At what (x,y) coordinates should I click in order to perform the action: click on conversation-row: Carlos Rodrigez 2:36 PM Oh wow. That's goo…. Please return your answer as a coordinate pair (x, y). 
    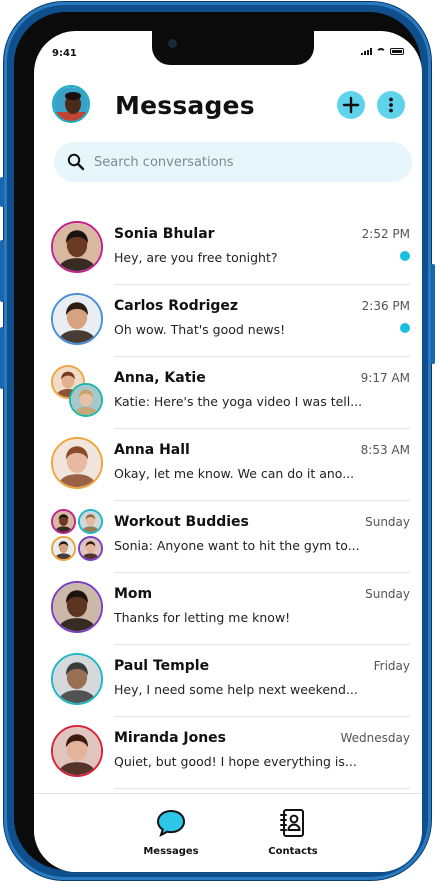
    Looking at the image, I should click on (228, 321).